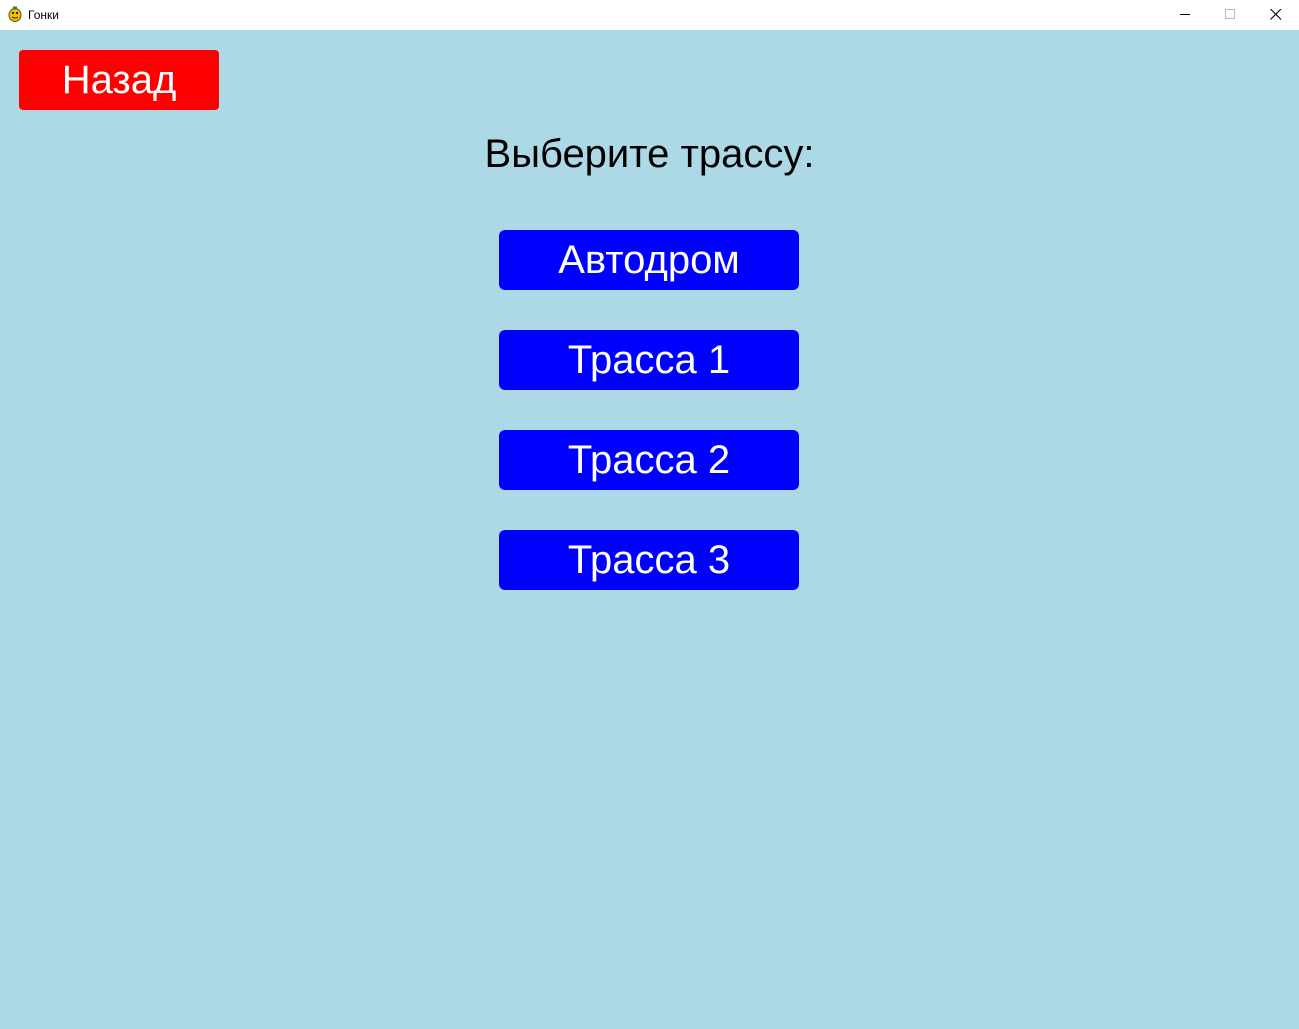 Image resolution: width=1299 pixels, height=1029 pixels. I want to click on track-button-autodrom: Автодром, so click(649, 260).